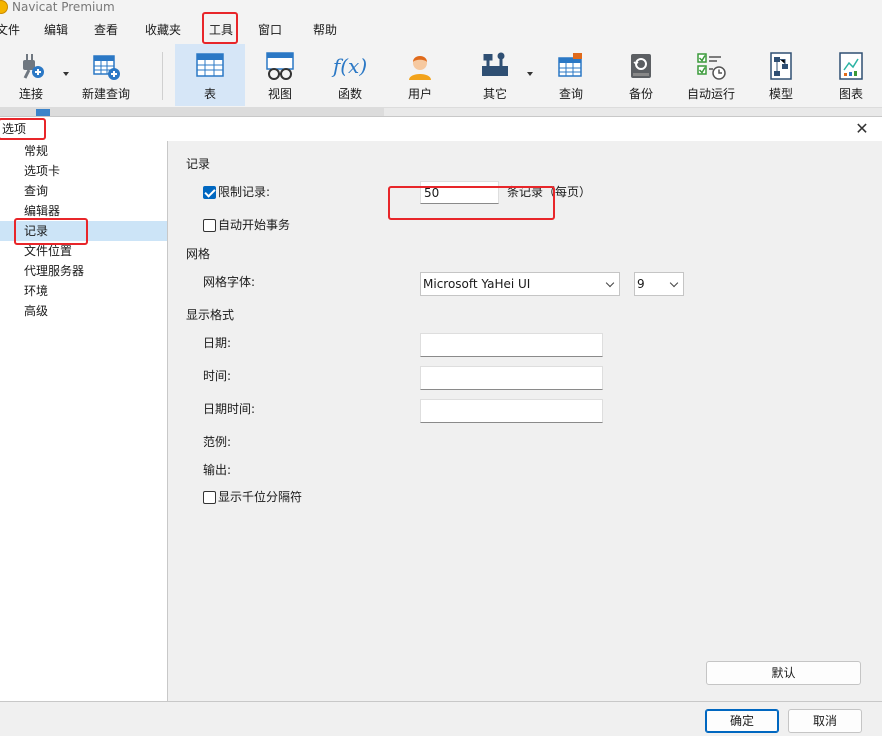 This screenshot has width=882, height=736. I want to click on new-query-icon, so click(106, 67).